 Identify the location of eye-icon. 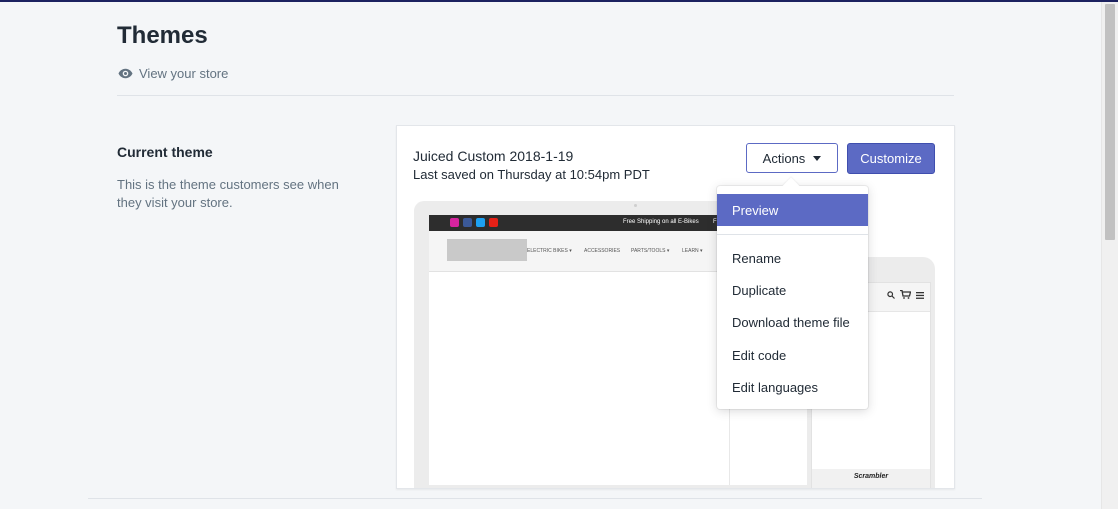
(125, 73).